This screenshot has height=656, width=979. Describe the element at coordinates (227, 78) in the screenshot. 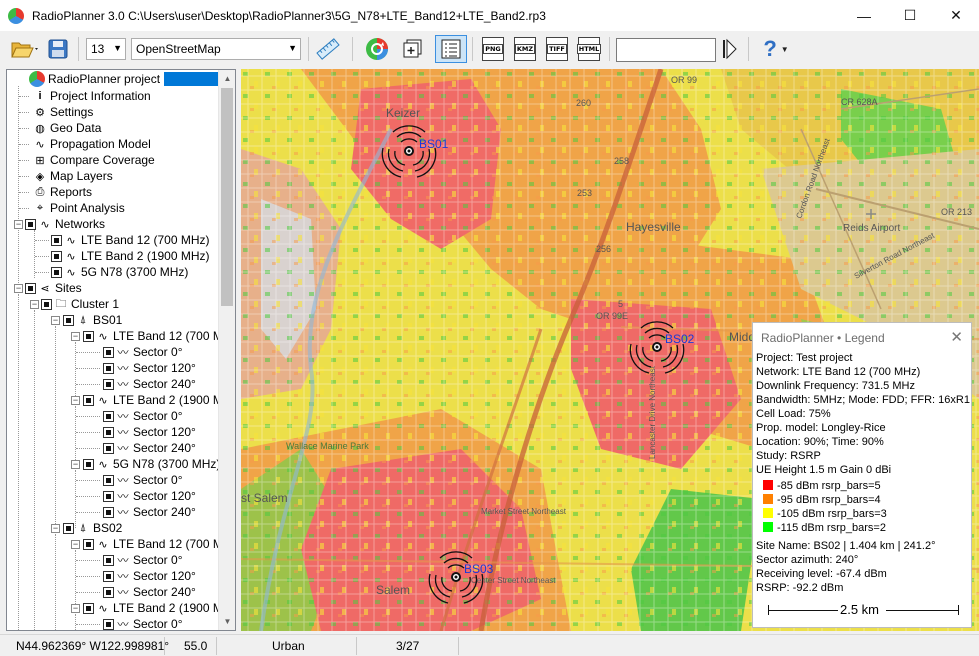

I see `scroll-up-icon: ▲` at that location.